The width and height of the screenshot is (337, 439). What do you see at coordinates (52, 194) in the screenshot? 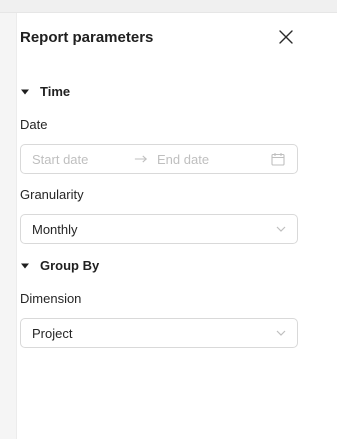
I see `granularity-label: Granularity` at bounding box center [52, 194].